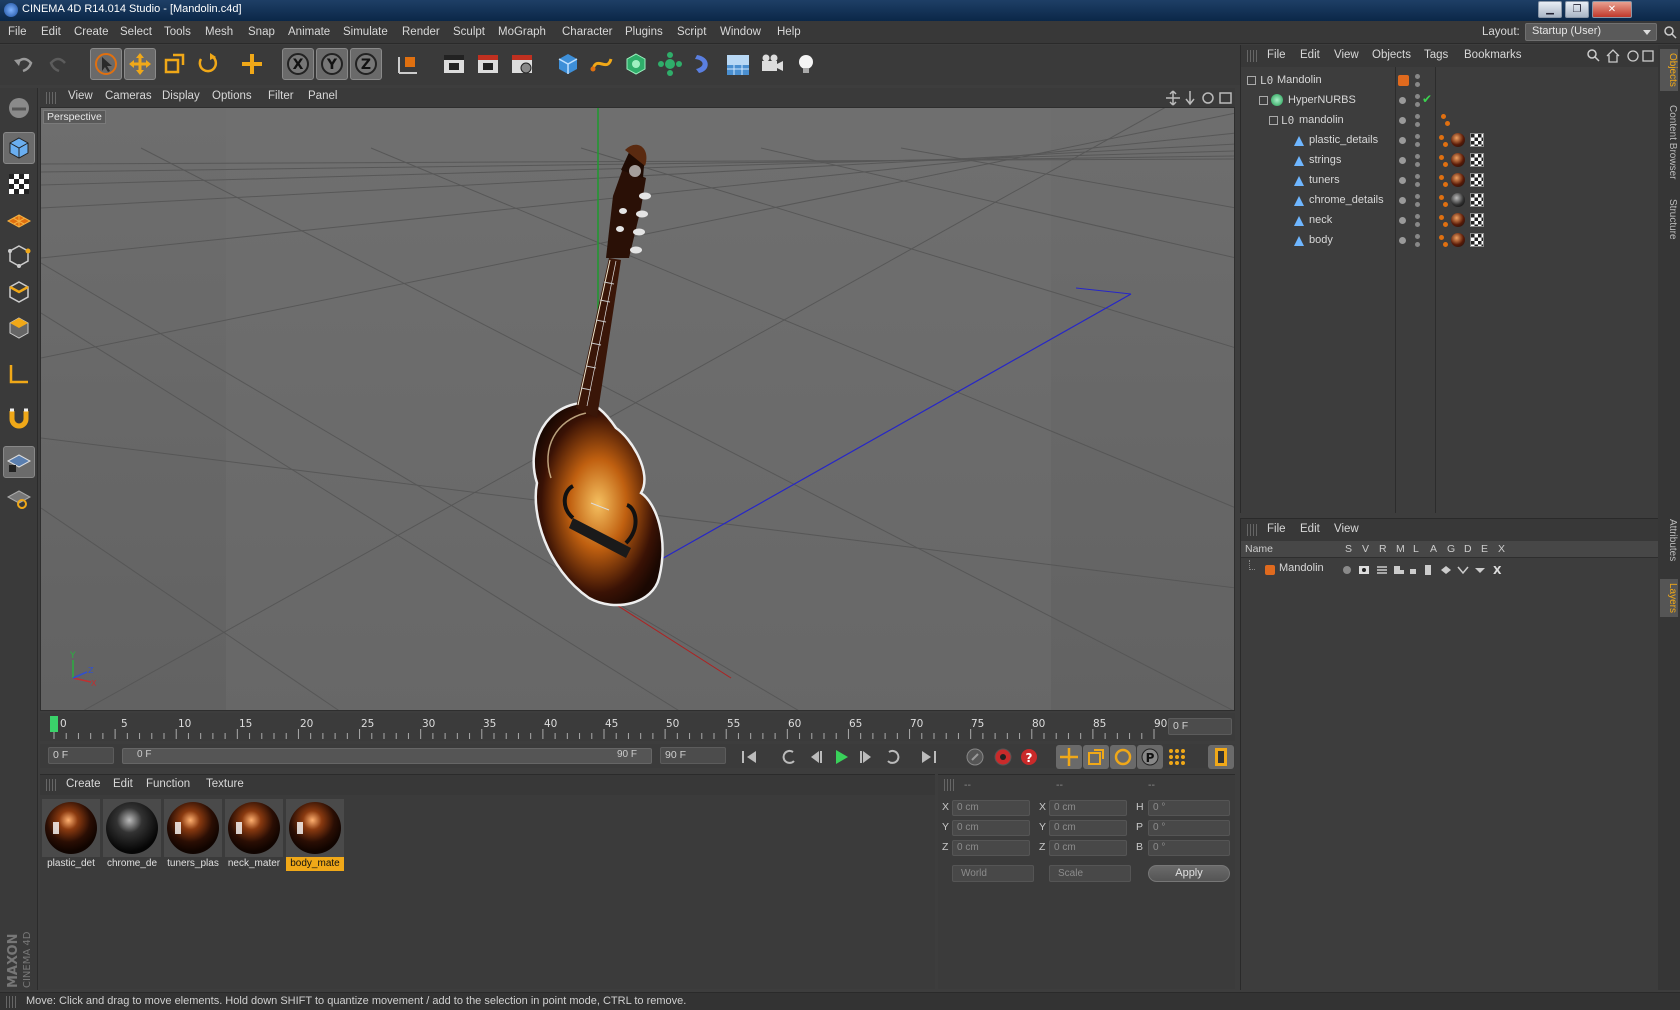  I want to click on tab-objects: Objects, so click(1669, 70).